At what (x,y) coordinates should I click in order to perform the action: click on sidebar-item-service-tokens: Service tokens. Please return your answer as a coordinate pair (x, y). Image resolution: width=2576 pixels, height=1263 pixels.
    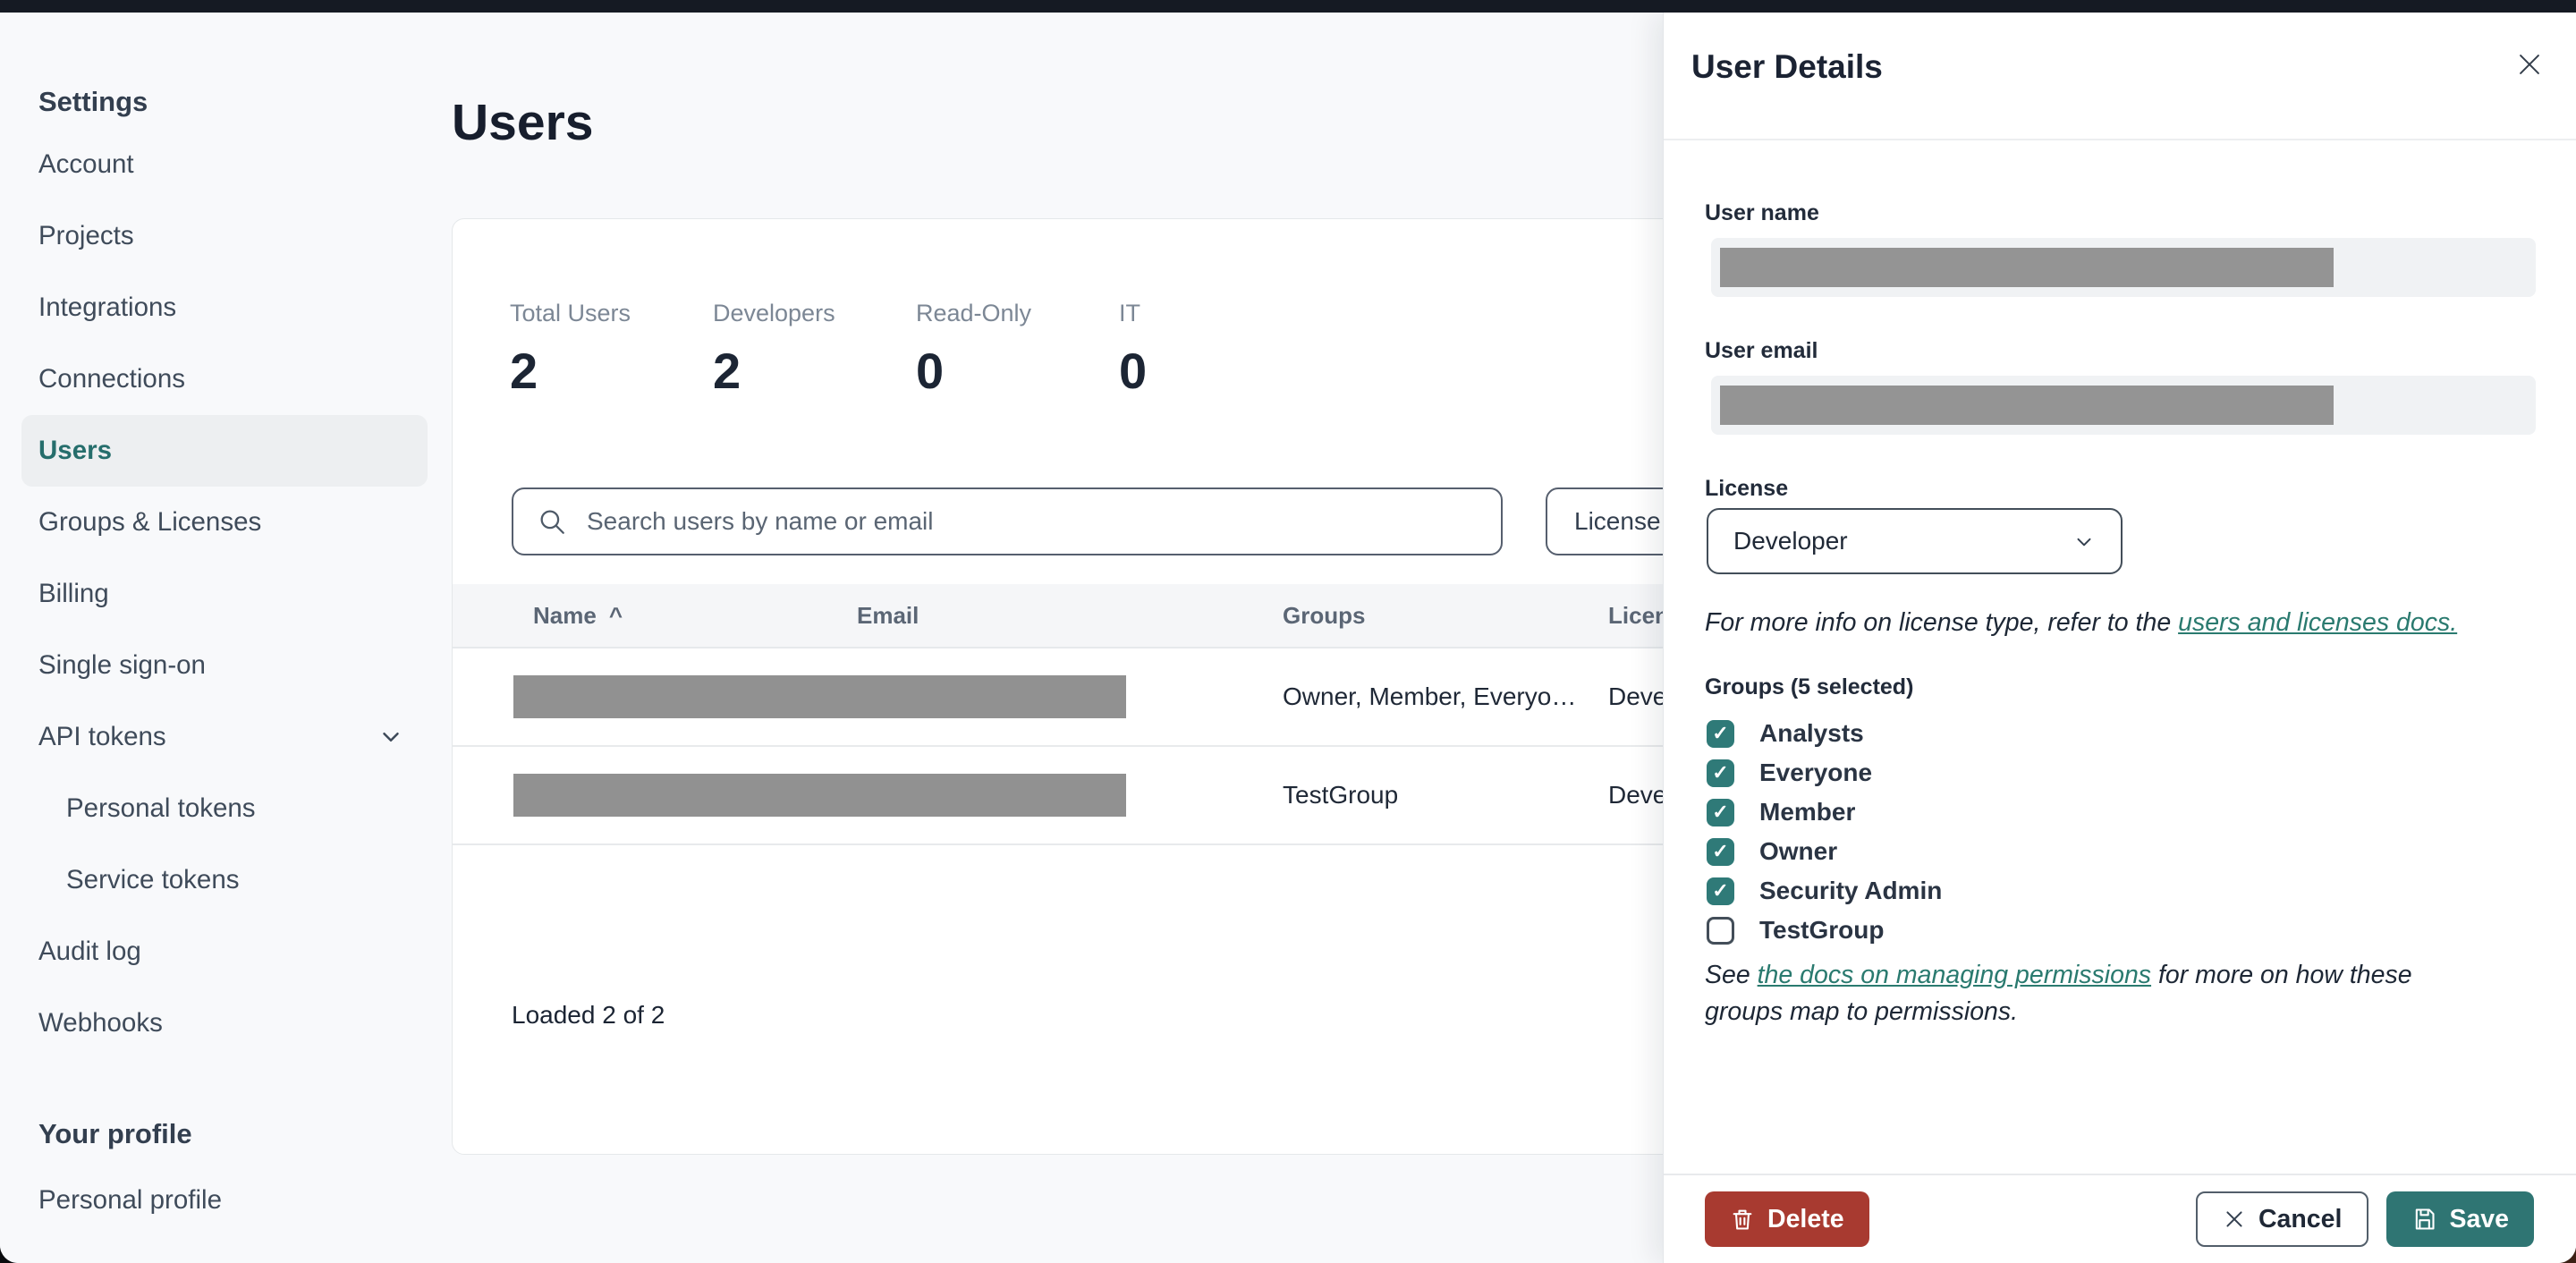
    Looking at the image, I should click on (224, 880).